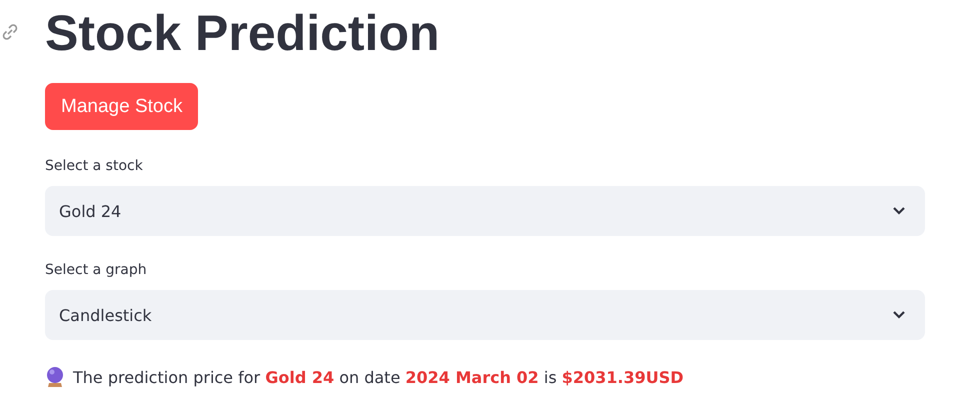  What do you see at coordinates (485, 211) in the screenshot?
I see `select-dropdown: Gold 24` at bounding box center [485, 211].